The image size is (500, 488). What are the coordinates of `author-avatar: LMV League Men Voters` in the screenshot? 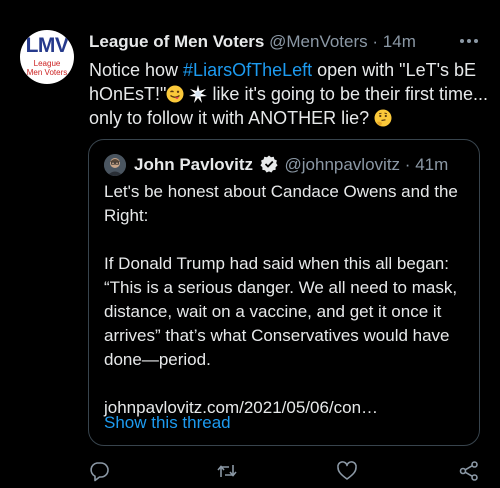 It's located at (47, 57).